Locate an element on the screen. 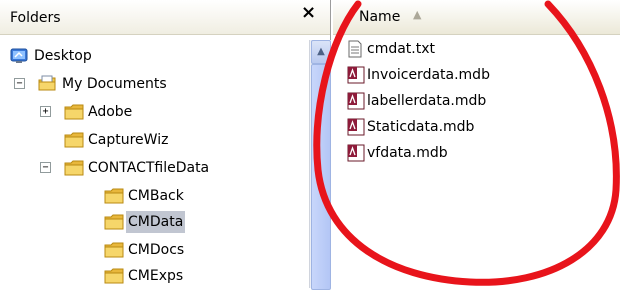  text-file-icon is located at coordinates (355, 52).